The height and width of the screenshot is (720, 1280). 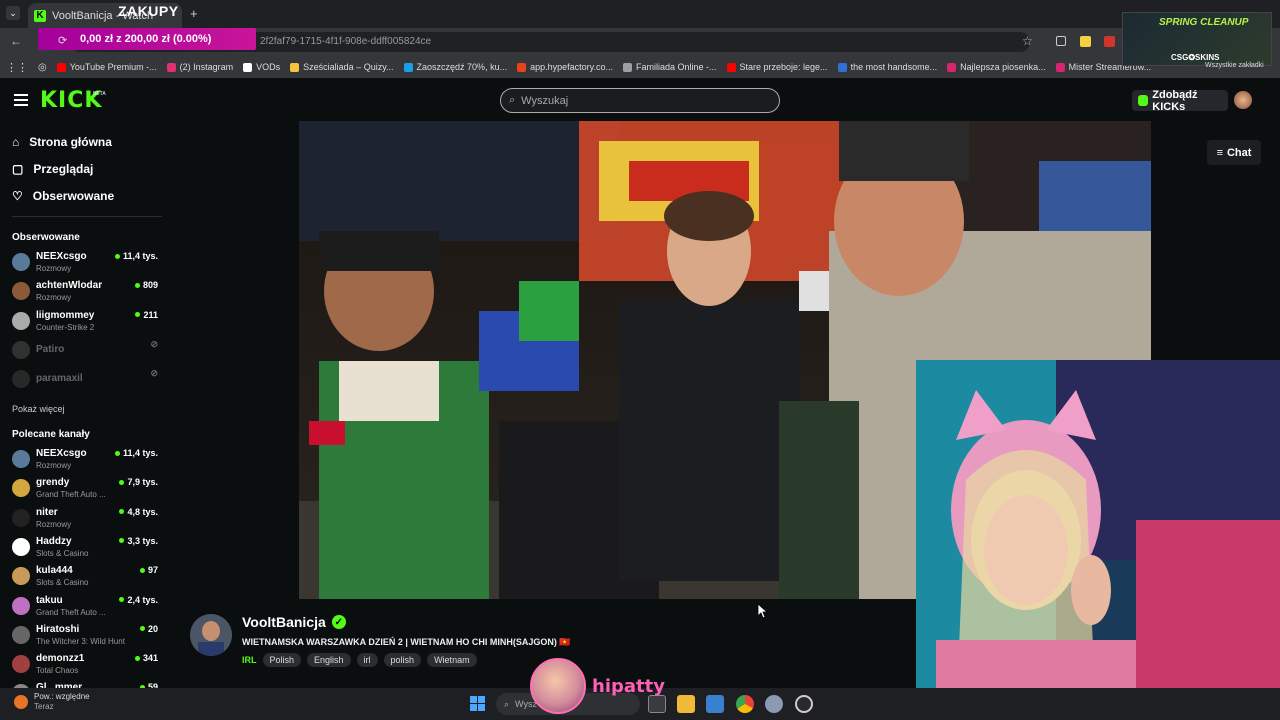 I want to click on user-avatar, so click(x=1243, y=100).